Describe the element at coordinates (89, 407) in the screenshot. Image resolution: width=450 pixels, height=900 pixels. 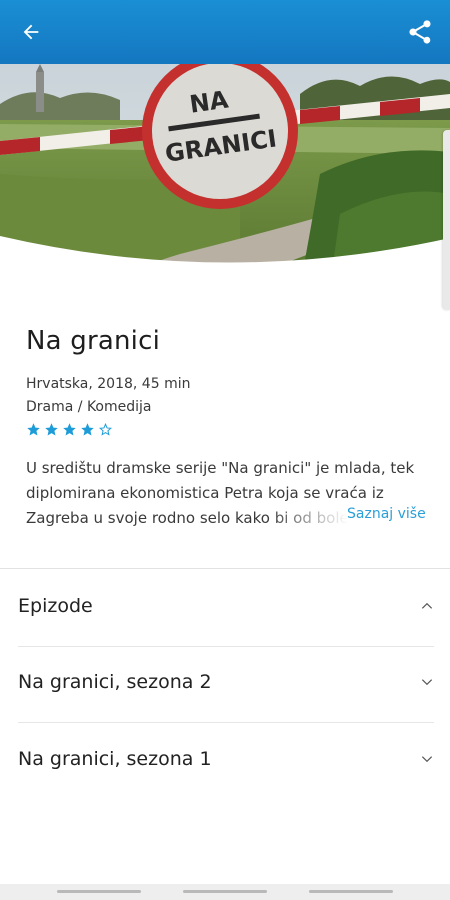
I see `show-genre: Drama / Komedija` at that location.